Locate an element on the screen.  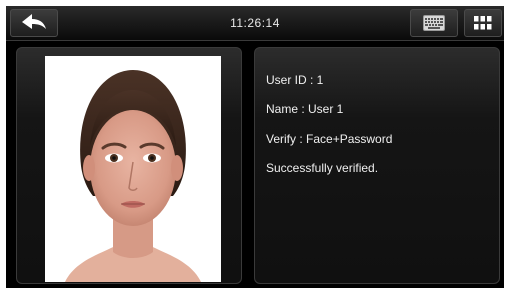
user-name-text: Name : User 1 is located at coordinates (305, 109).